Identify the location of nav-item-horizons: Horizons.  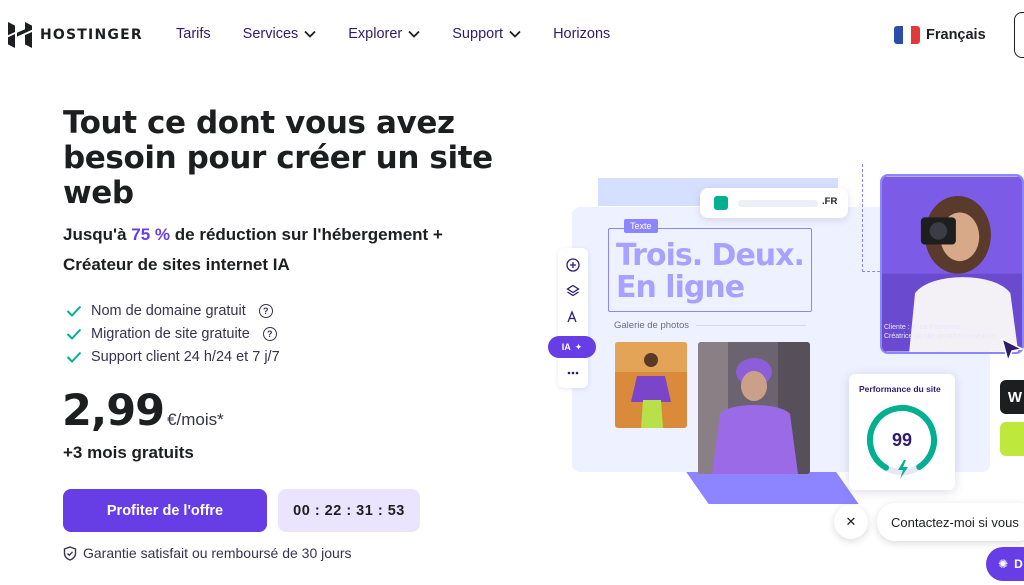
(581, 34).